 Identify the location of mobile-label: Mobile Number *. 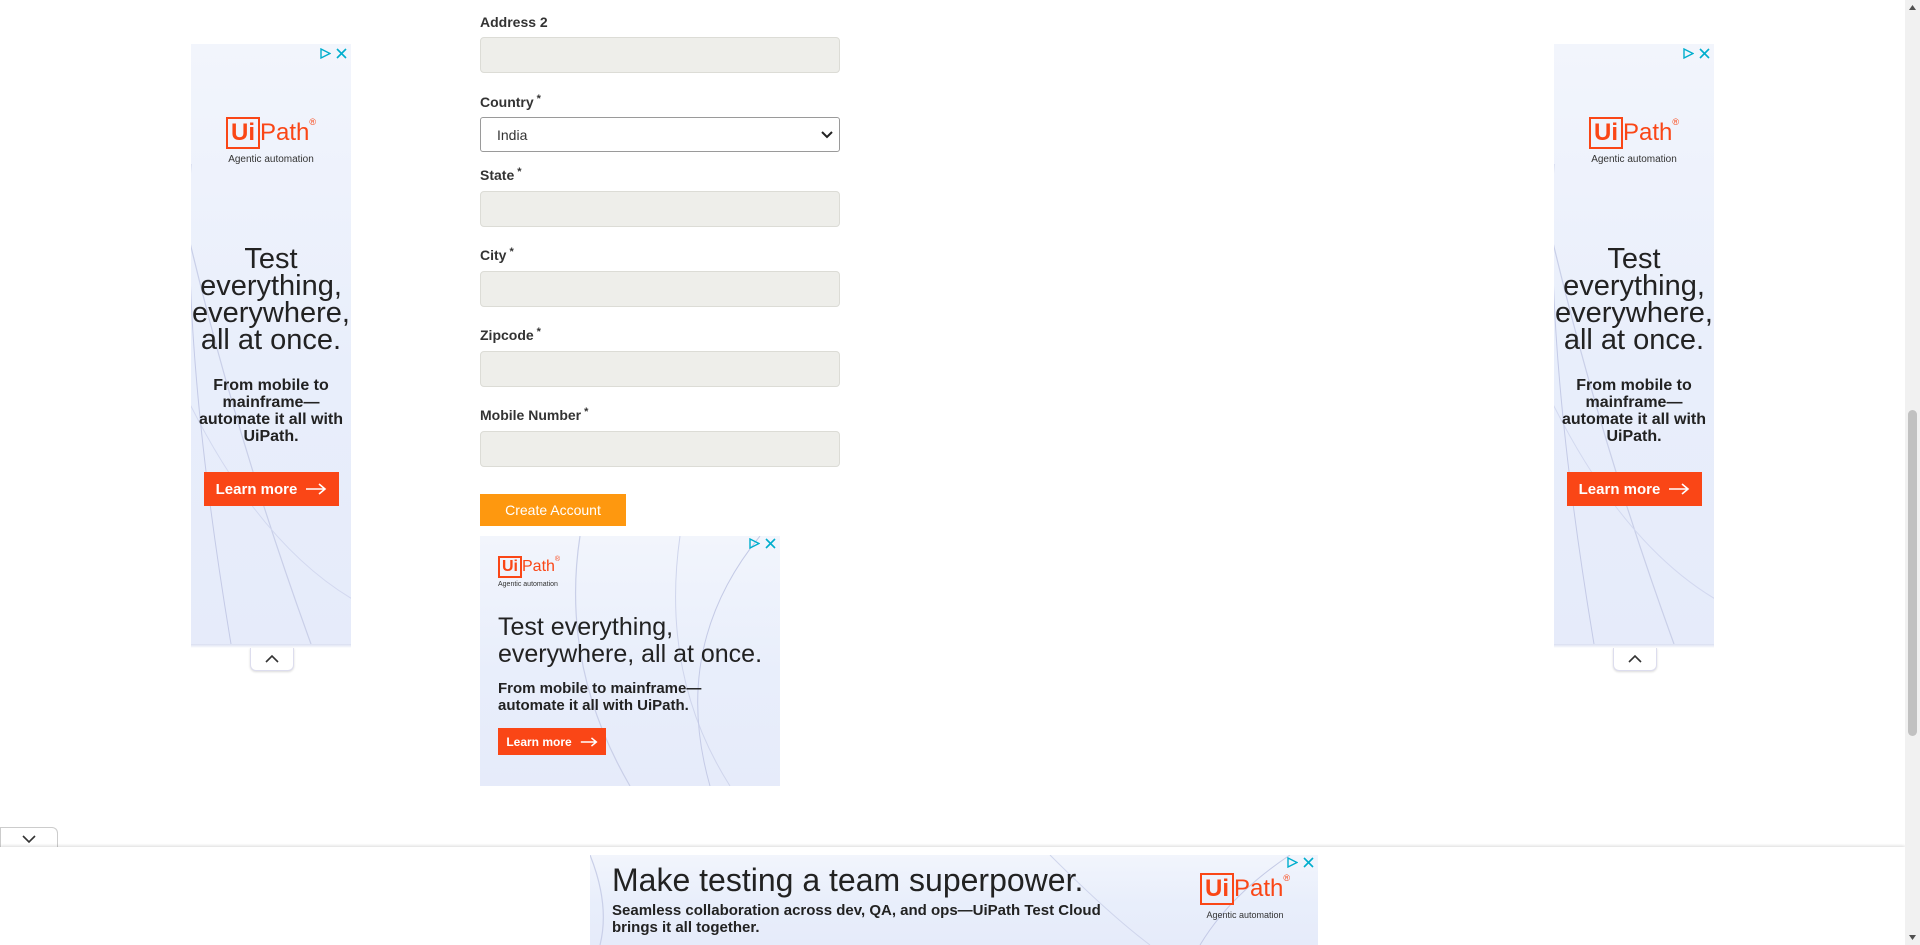
(534, 414).